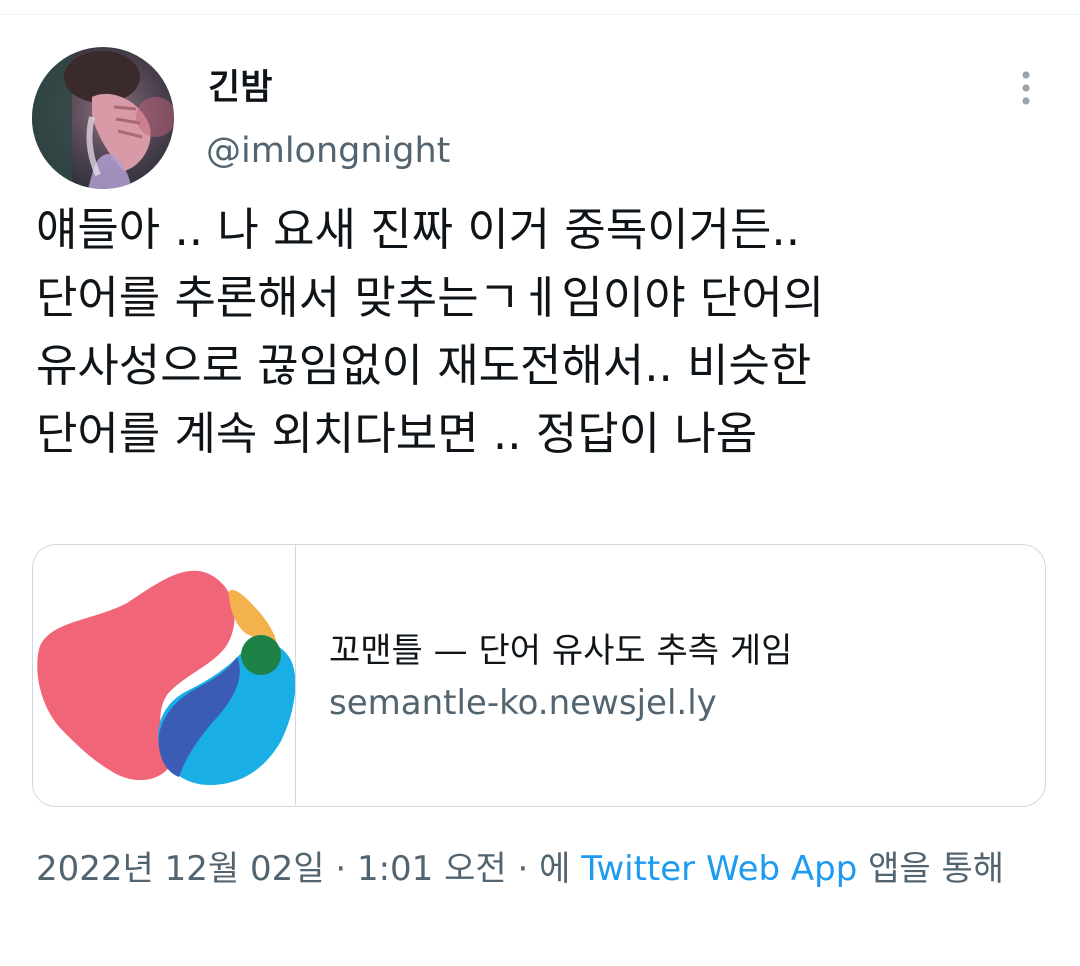 The height and width of the screenshot is (966, 1080). Describe the element at coordinates (931, 869) in the screenshot. I see `via-suffix: 앱을 통해` at that location.